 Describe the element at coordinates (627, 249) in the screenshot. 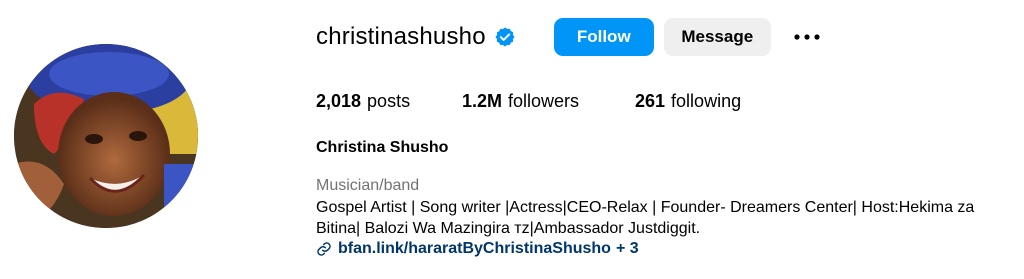

I see `more-links-count: + 3` at that location.